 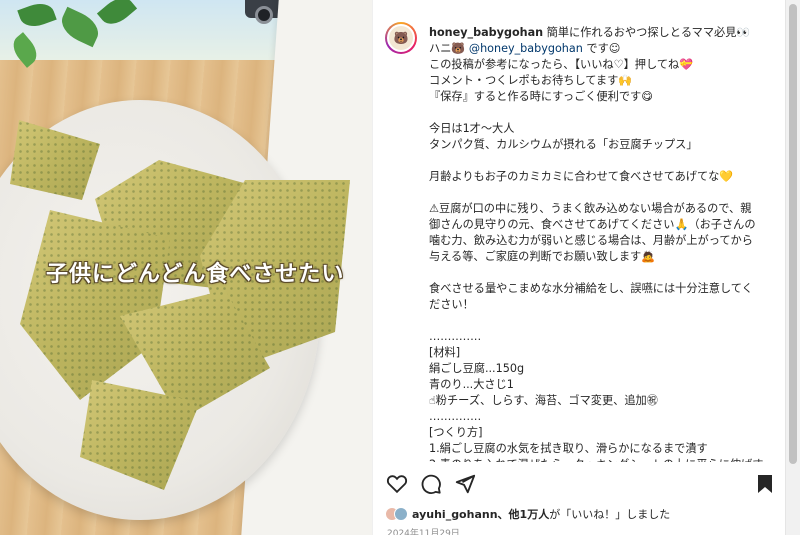 What do you see at coordinates (456, 432) in the screenshot?
I see `caption-line: [つくり方]` at bounding box center [456, 432].